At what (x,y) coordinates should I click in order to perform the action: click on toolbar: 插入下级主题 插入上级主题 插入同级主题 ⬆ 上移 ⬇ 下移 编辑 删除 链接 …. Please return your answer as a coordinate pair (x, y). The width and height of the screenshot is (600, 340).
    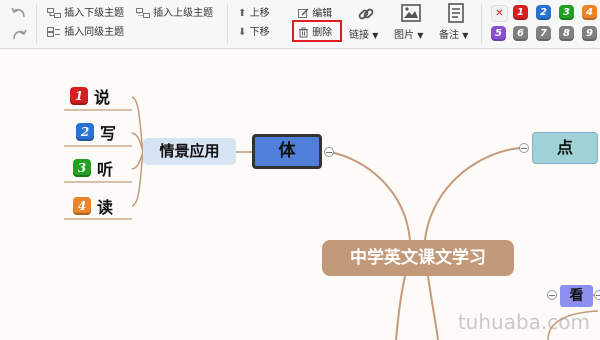
    Looking at the image, I should click on (300, 24).